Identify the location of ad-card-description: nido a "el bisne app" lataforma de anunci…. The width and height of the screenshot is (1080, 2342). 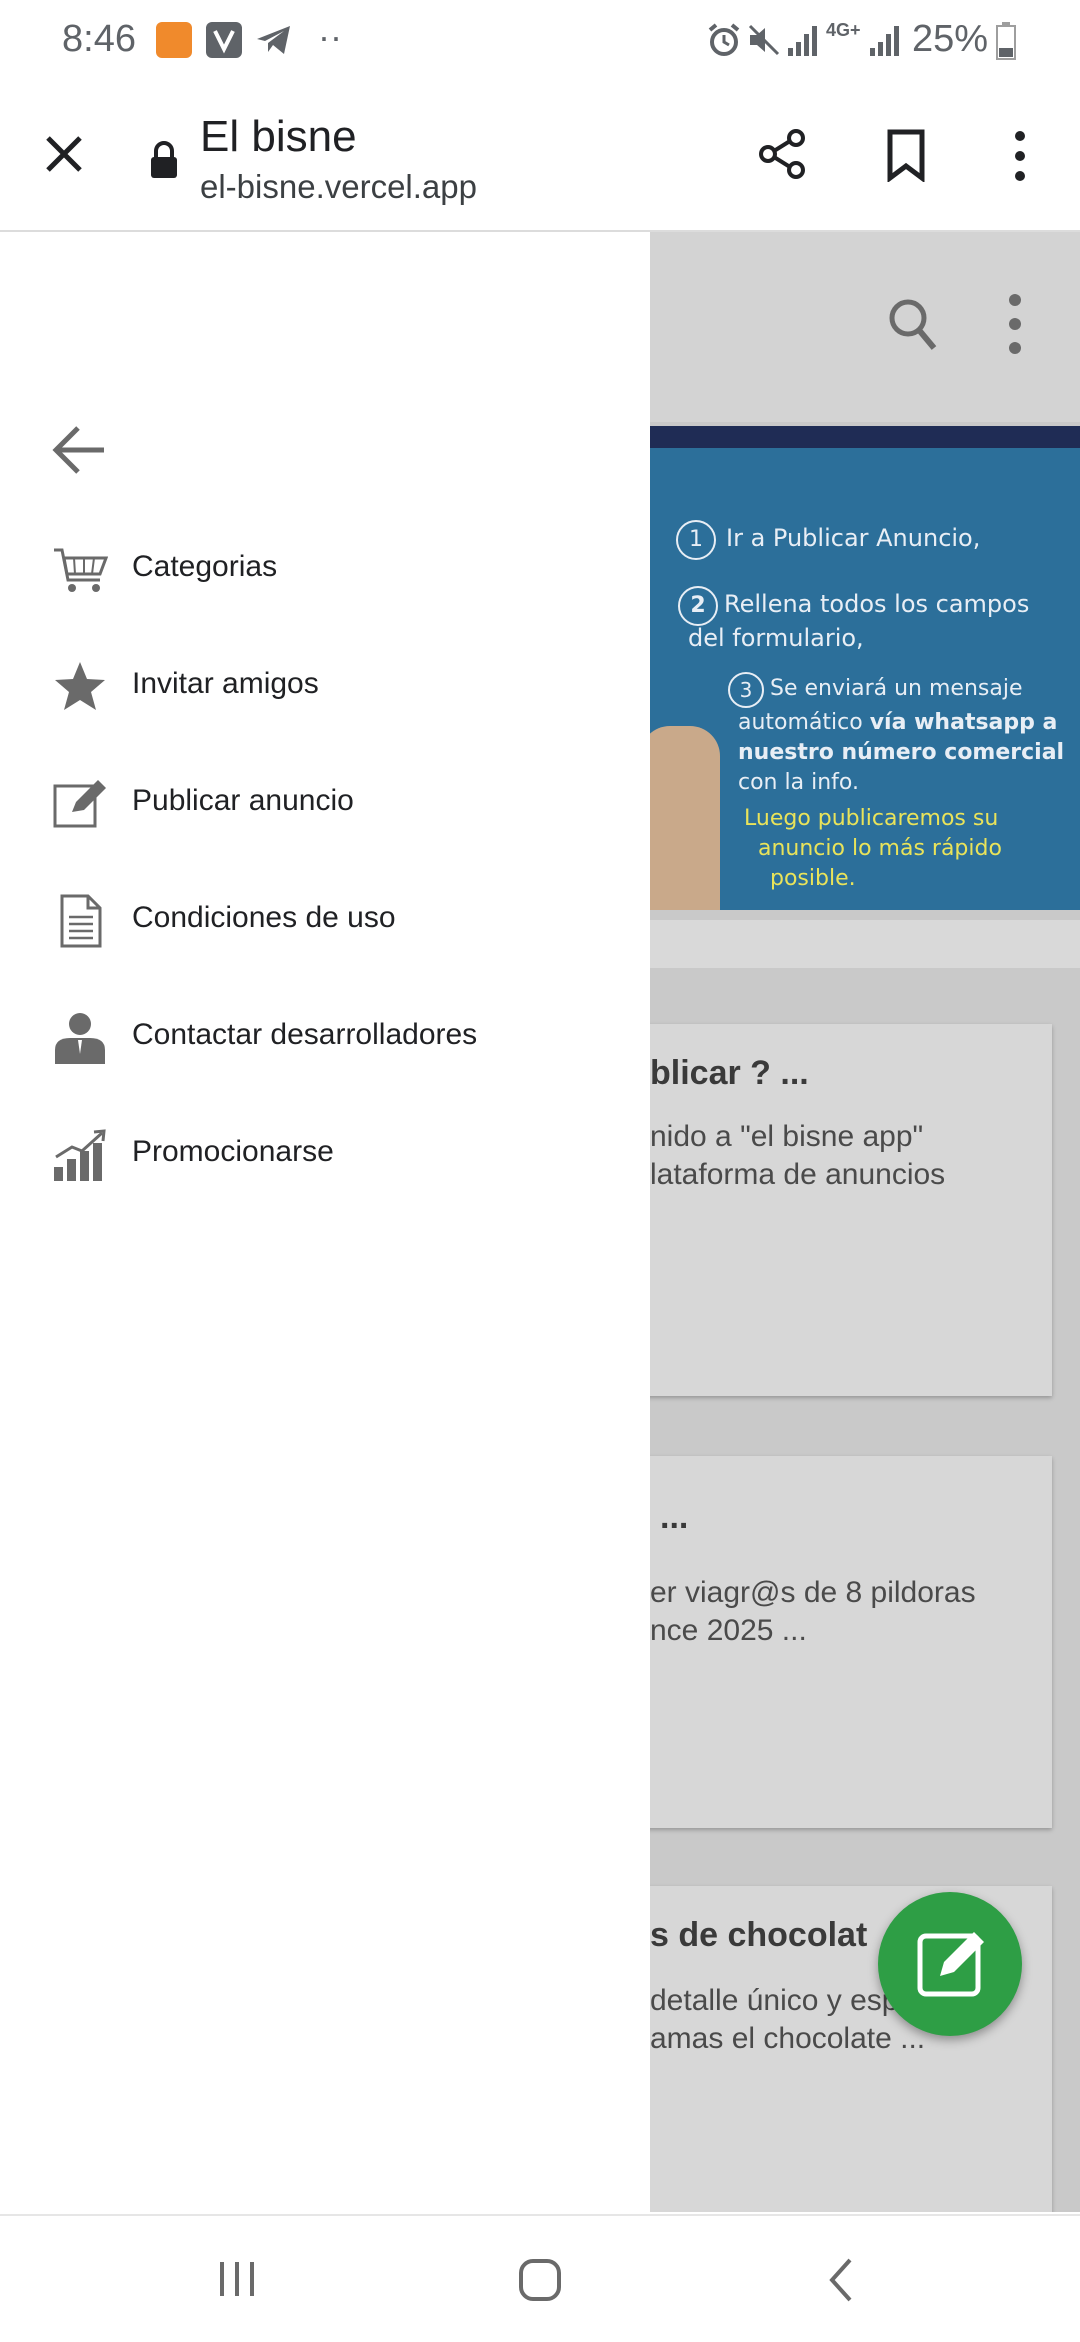
(798, 1155).